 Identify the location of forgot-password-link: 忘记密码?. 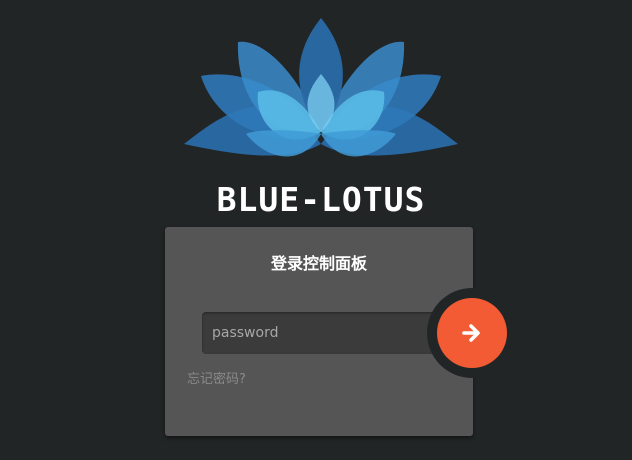
(216, 380).